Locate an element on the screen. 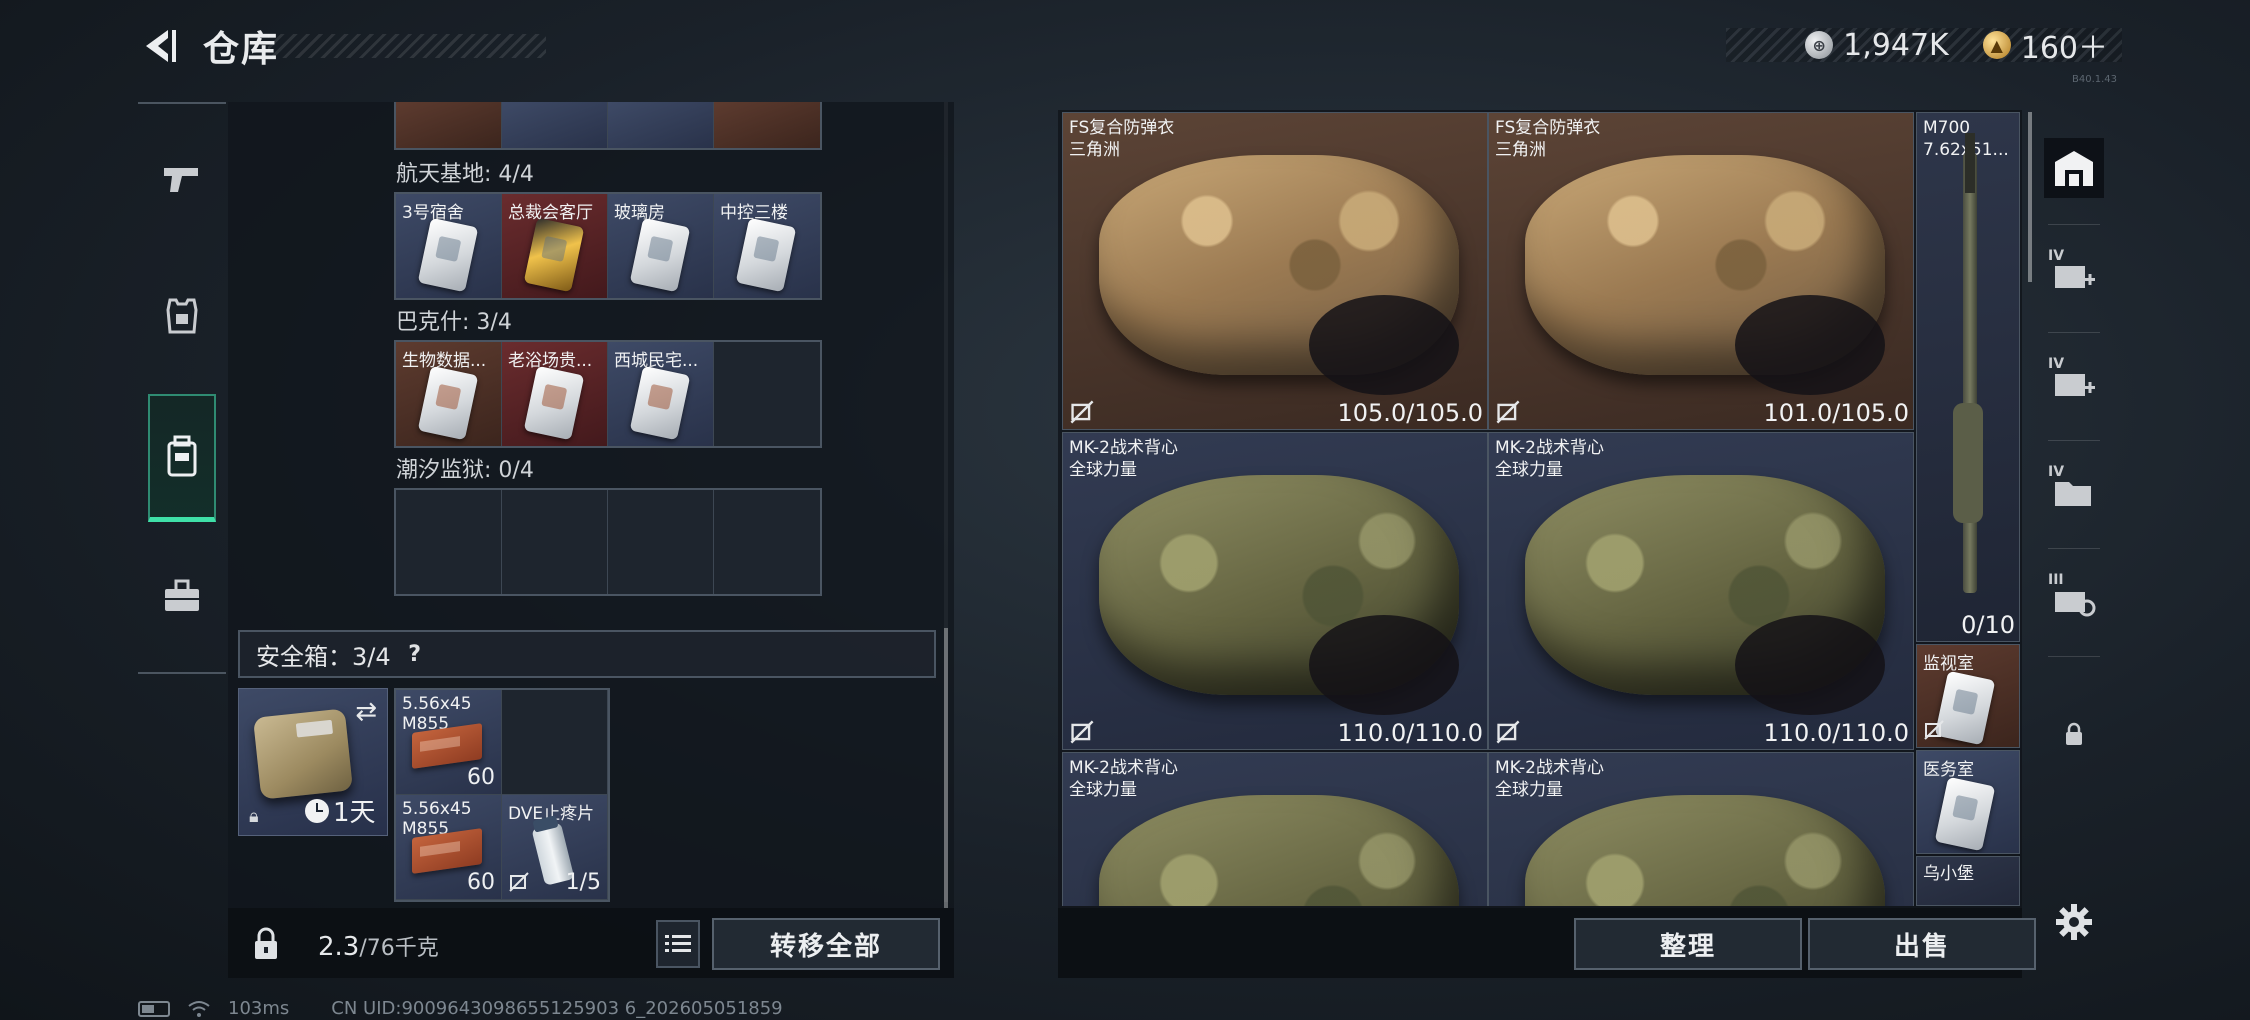 Image resolution: width=2250 pixels, height=1020 pixels. keycard-slot: 总裁会客厅 is located at coordinates (555, 246).